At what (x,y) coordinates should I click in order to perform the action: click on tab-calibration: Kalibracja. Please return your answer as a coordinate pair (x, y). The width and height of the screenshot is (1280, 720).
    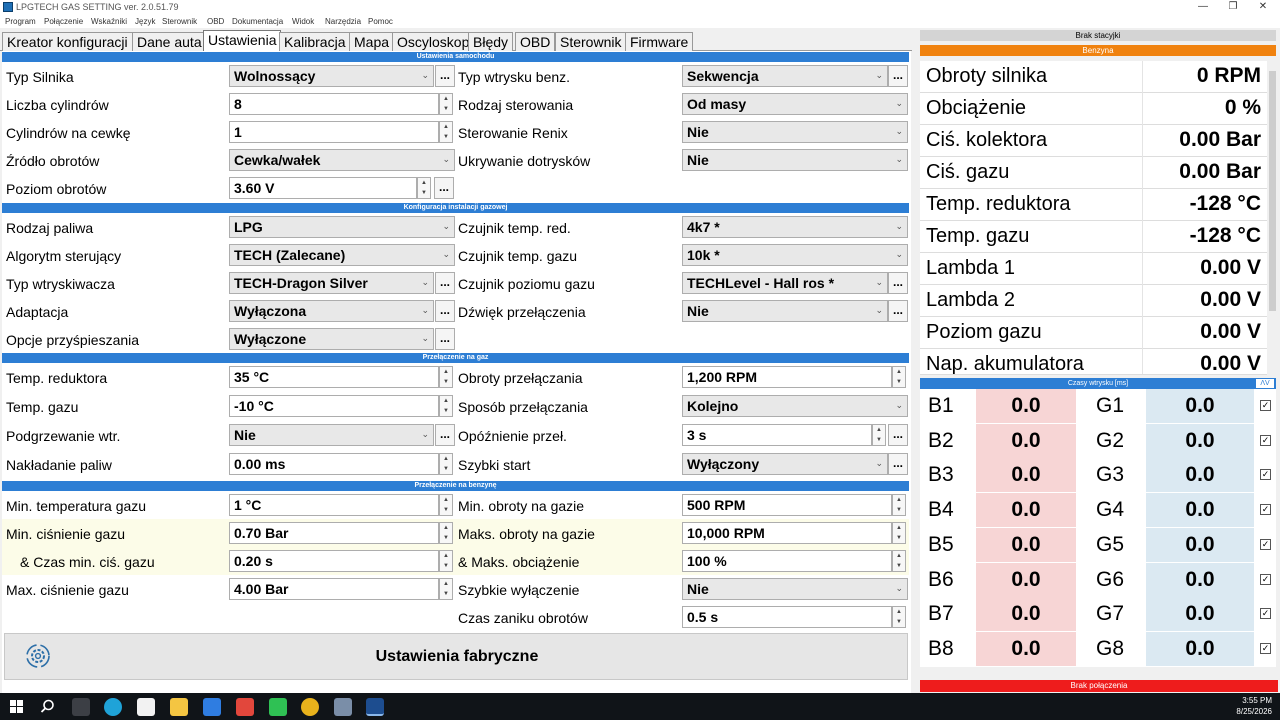
    Looking at the image, I should click on (315, 41).